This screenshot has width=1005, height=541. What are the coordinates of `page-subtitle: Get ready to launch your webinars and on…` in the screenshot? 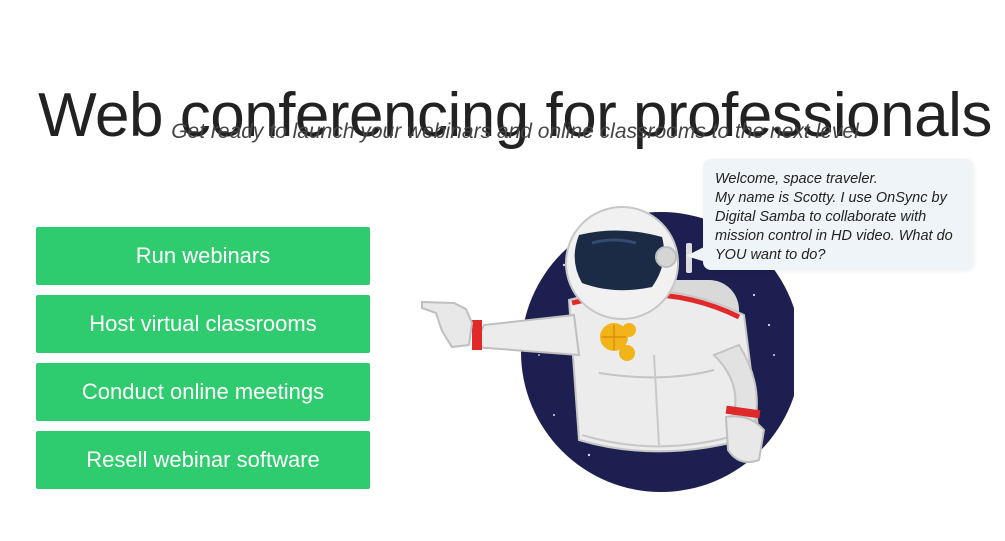 It's located at (515, 131).